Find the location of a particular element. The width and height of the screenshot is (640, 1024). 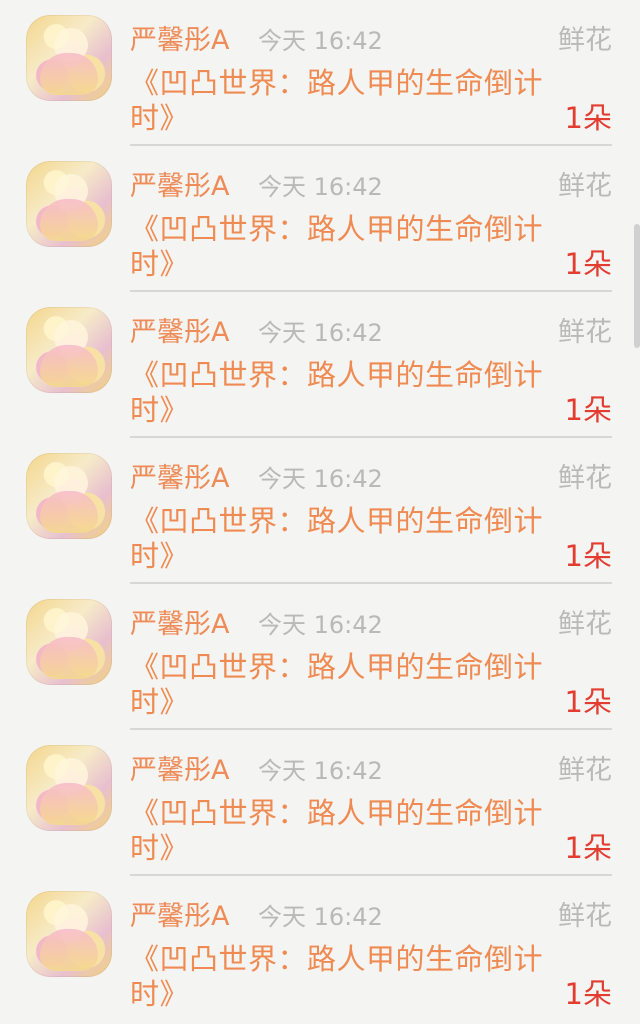

scrollbar is located at coordinates (637, 286).